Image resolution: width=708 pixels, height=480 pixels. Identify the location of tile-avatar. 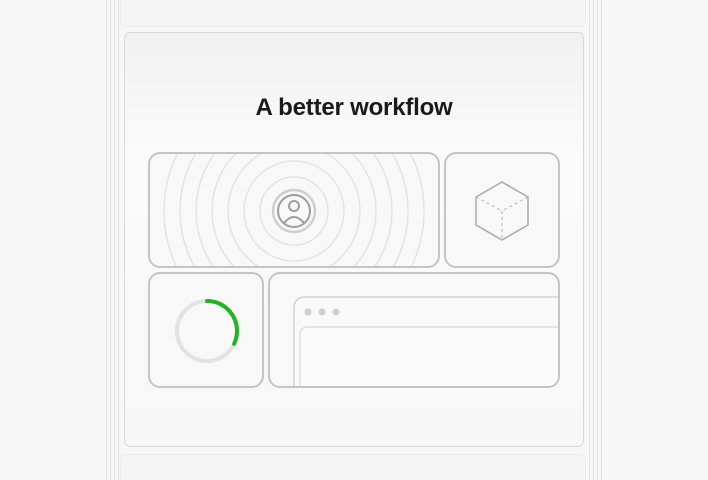
(294, 210).